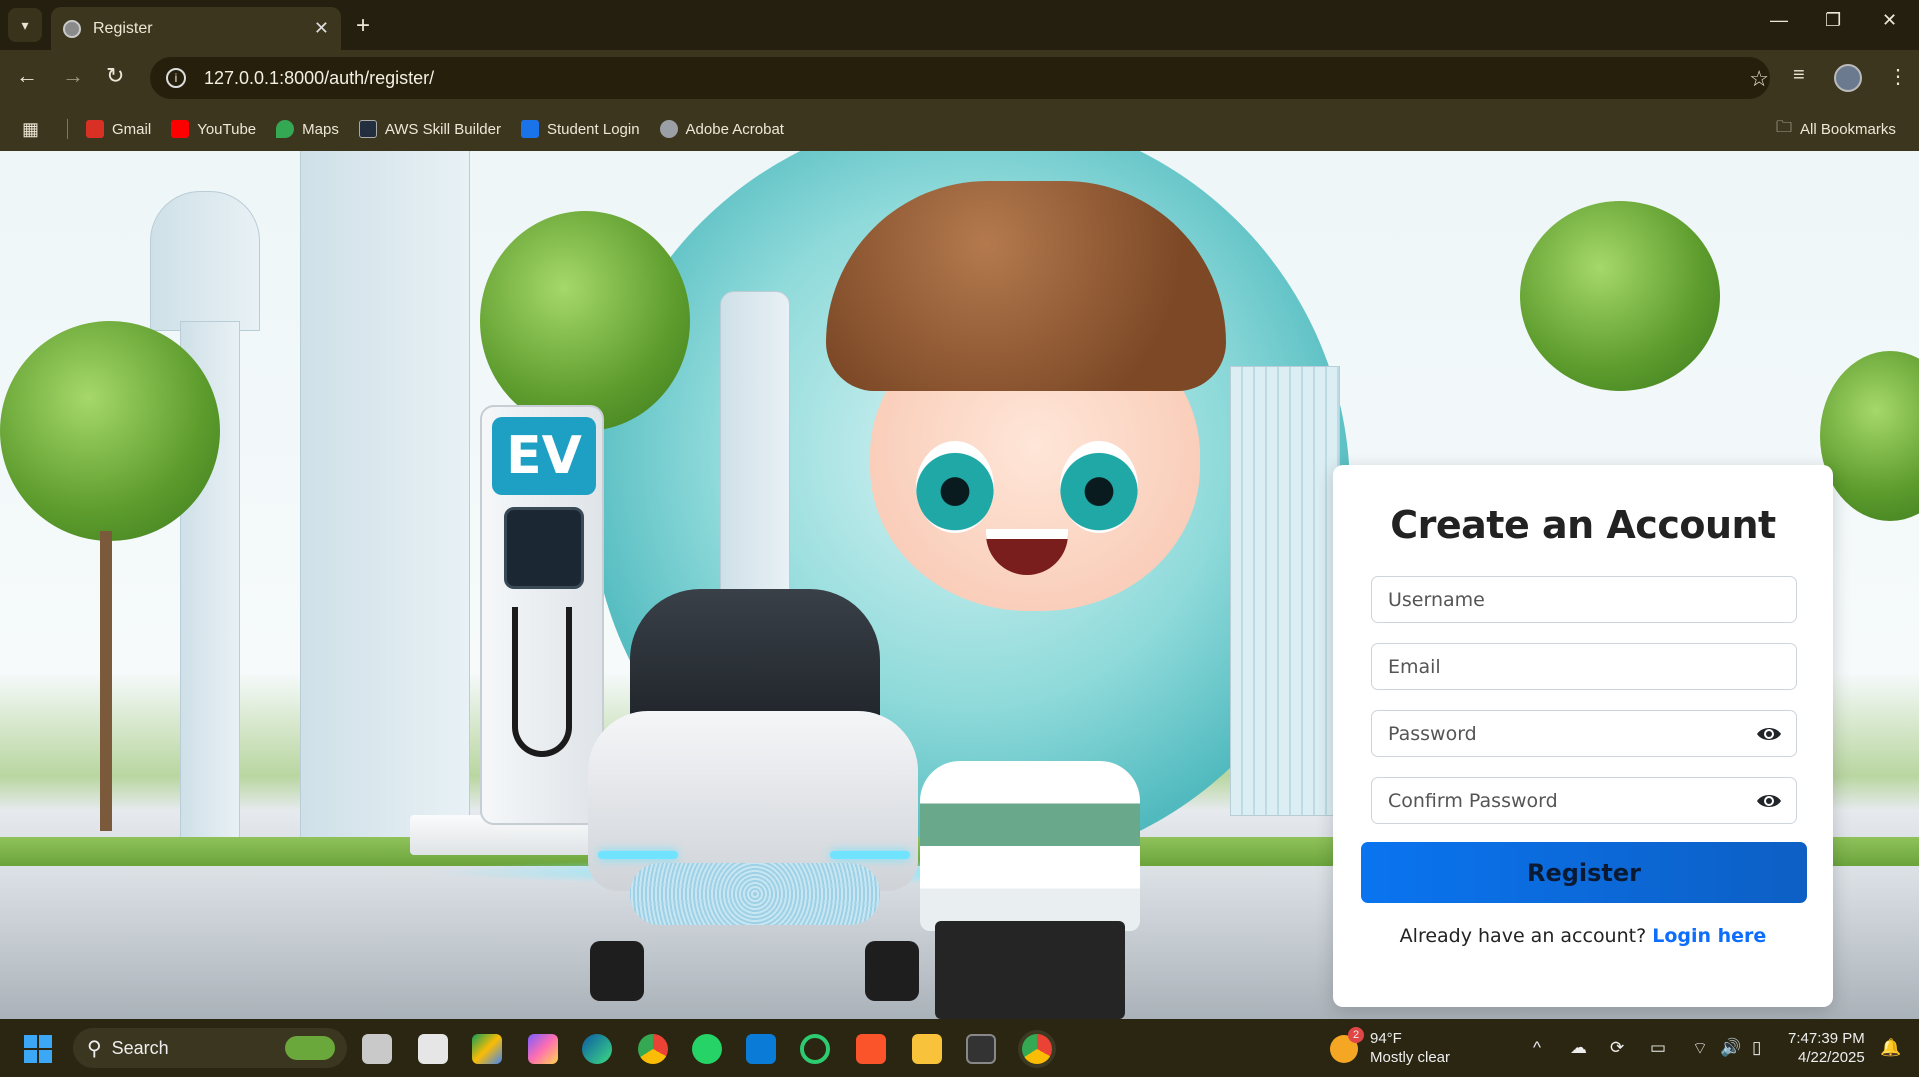 The width and height of the screenshot is (1919, 1077). I want to click on wifi-icon: ⌔, so click(1700, 1048).